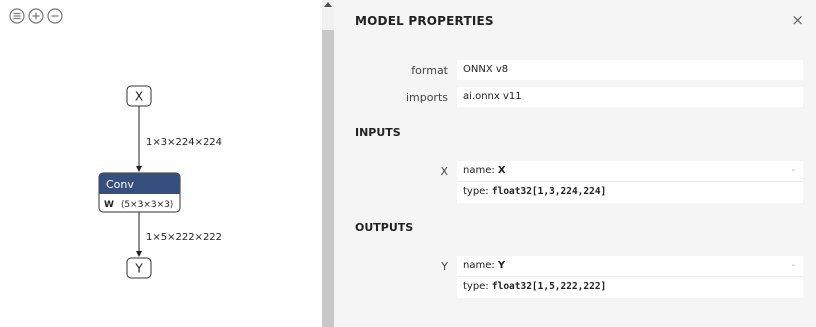 This screenshot has width=816, height=327. I want to click on input-x-box: name: X - type: float32[1,3,224,224], so click(630, 182).